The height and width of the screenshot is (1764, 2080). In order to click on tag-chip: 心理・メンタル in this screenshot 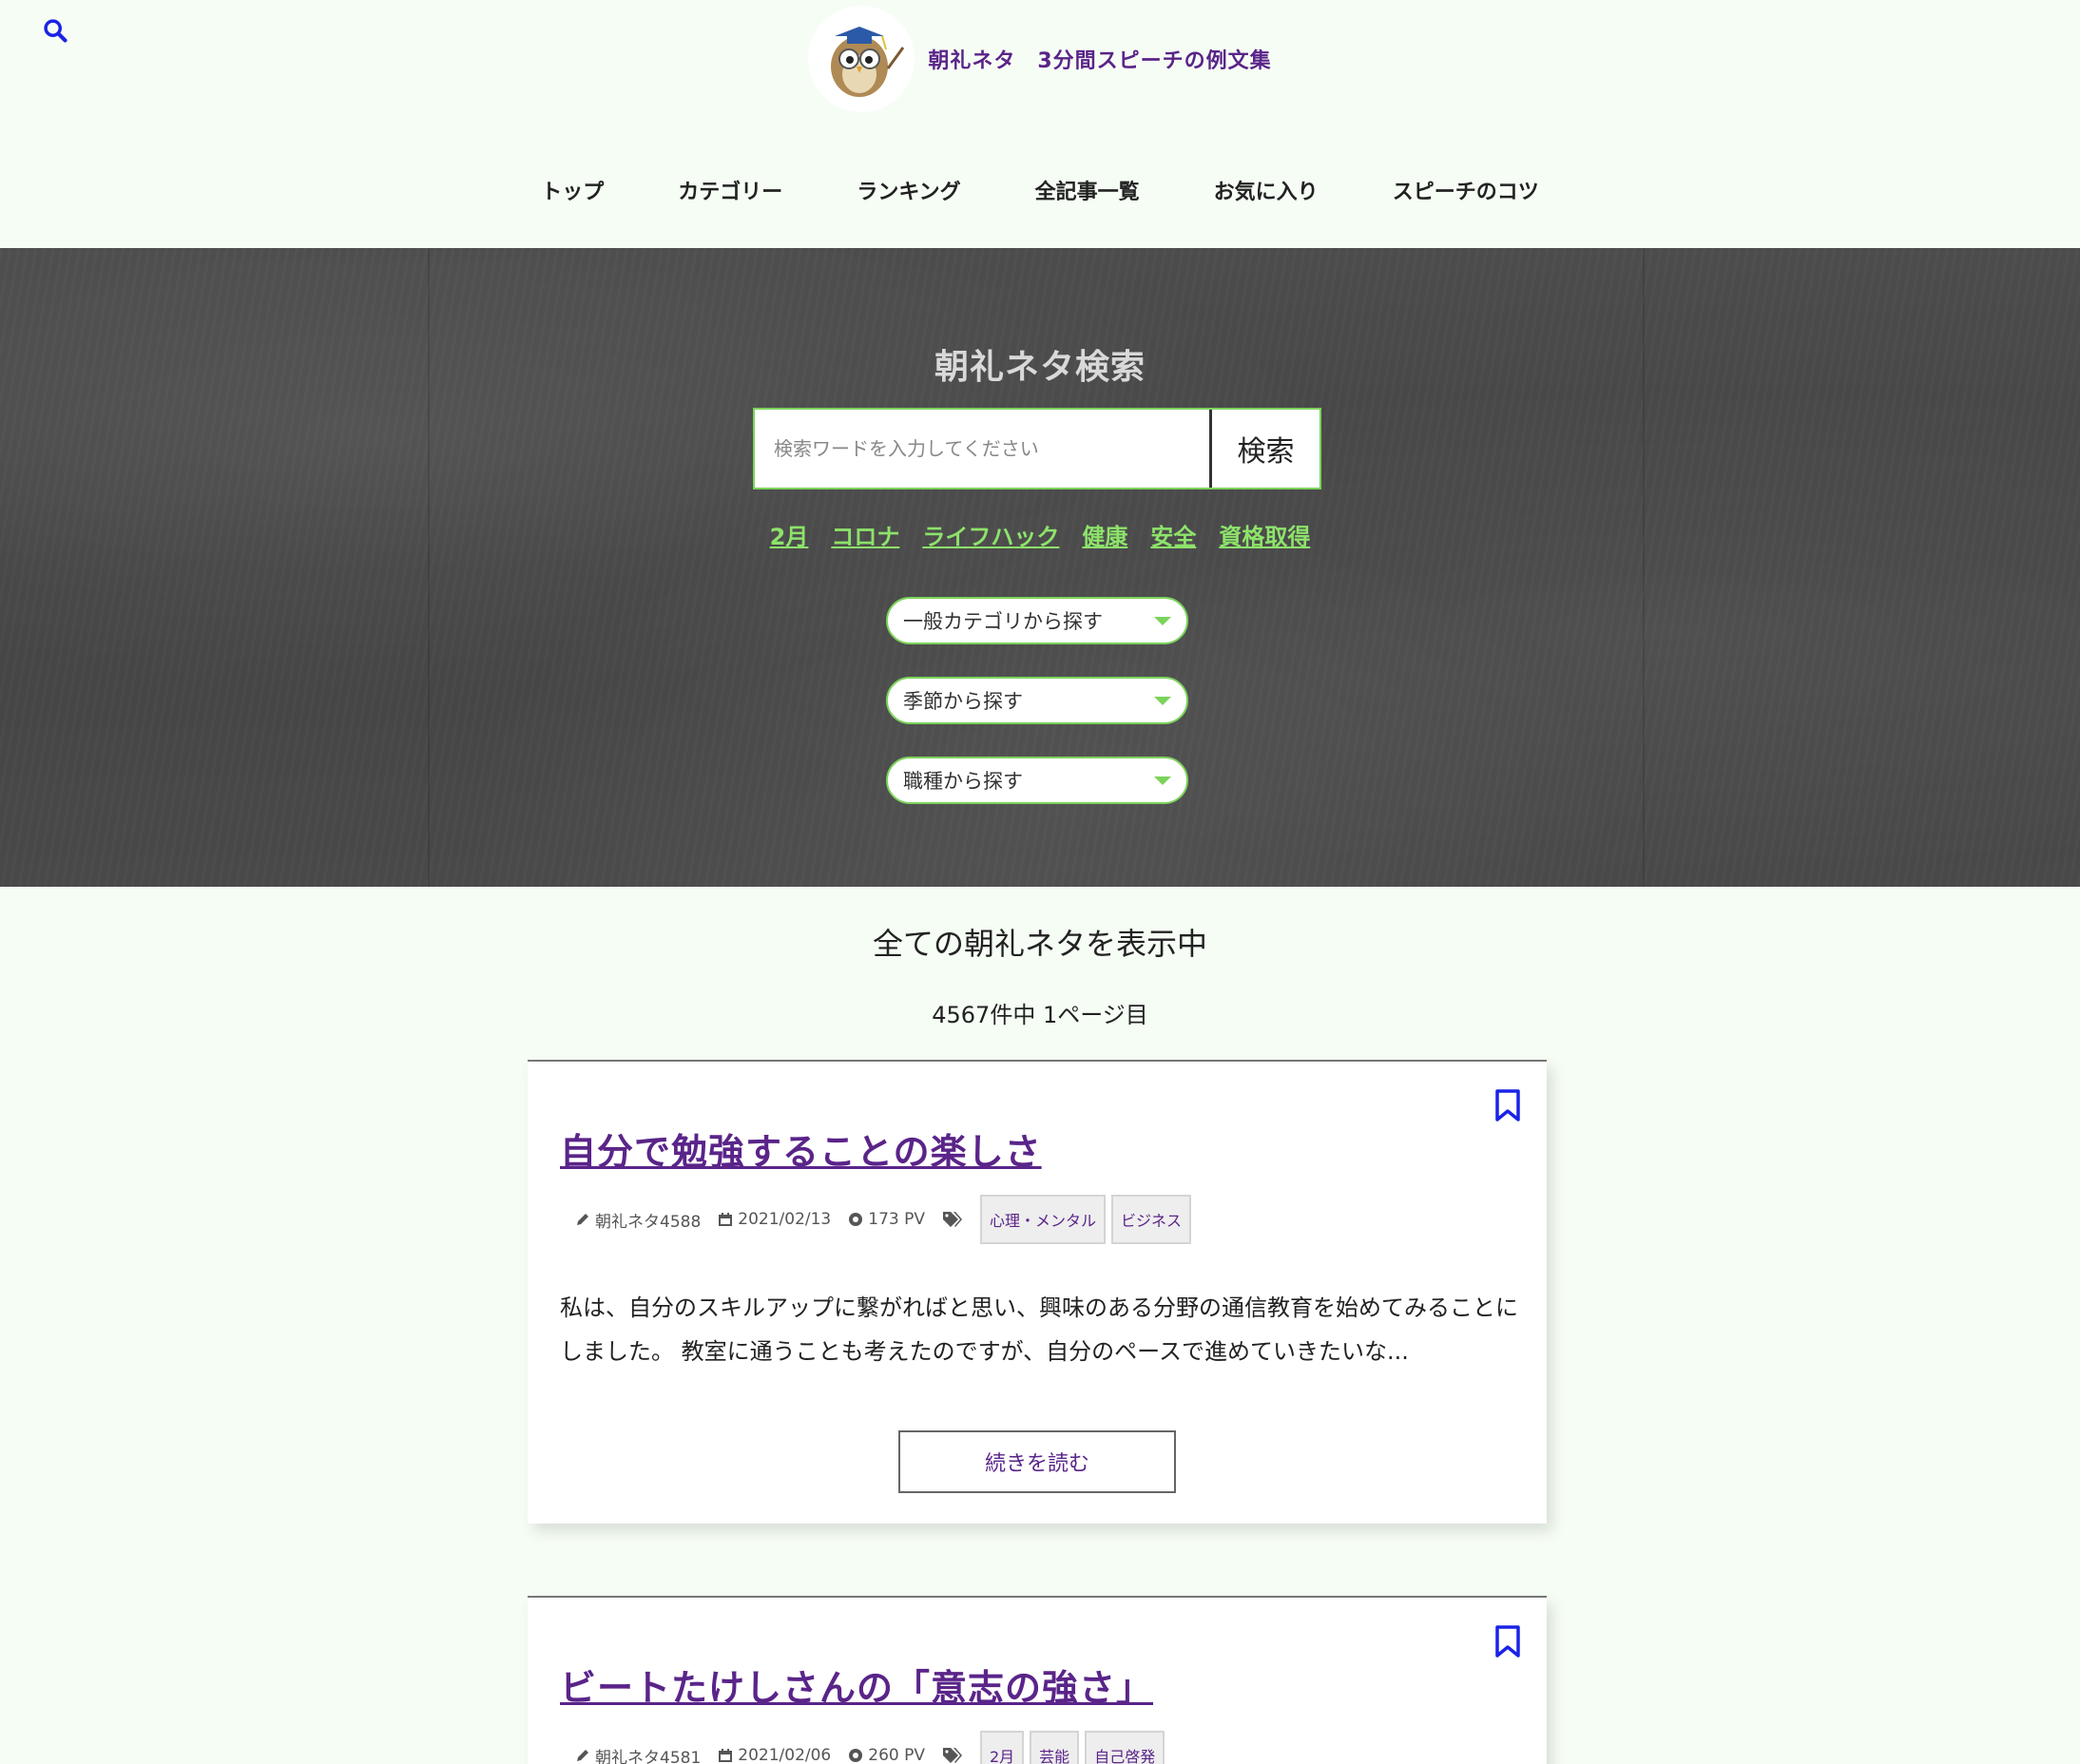, I will do `click(1042, 1219)`.